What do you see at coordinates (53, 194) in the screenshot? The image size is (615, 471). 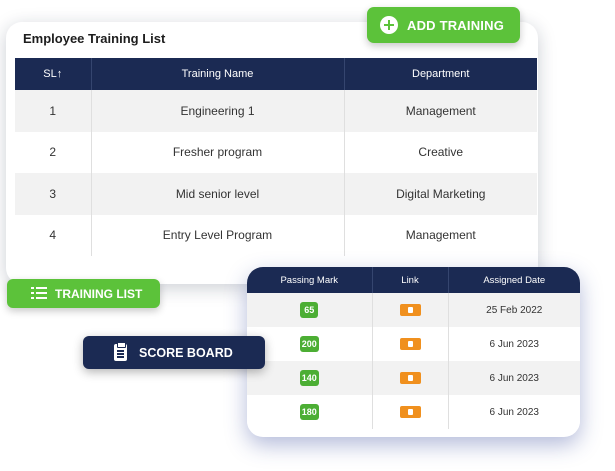 I see `cell-sl: 3` at bounding box center [53, 194].